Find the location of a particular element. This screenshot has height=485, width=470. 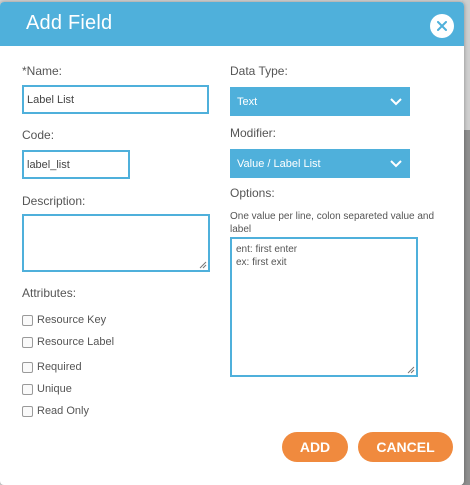

cancel-button: CANCEL is located at coordinates (405, 447).